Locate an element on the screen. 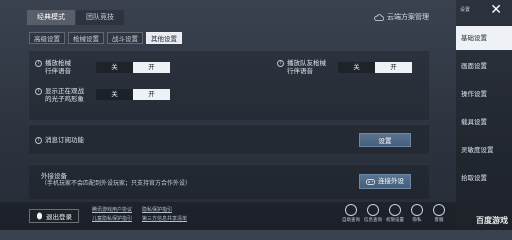 The width and height of the screenshot is (512, 240). third-party-list-link: 第三方信息共享清单 is located at coordinates (164, 219).